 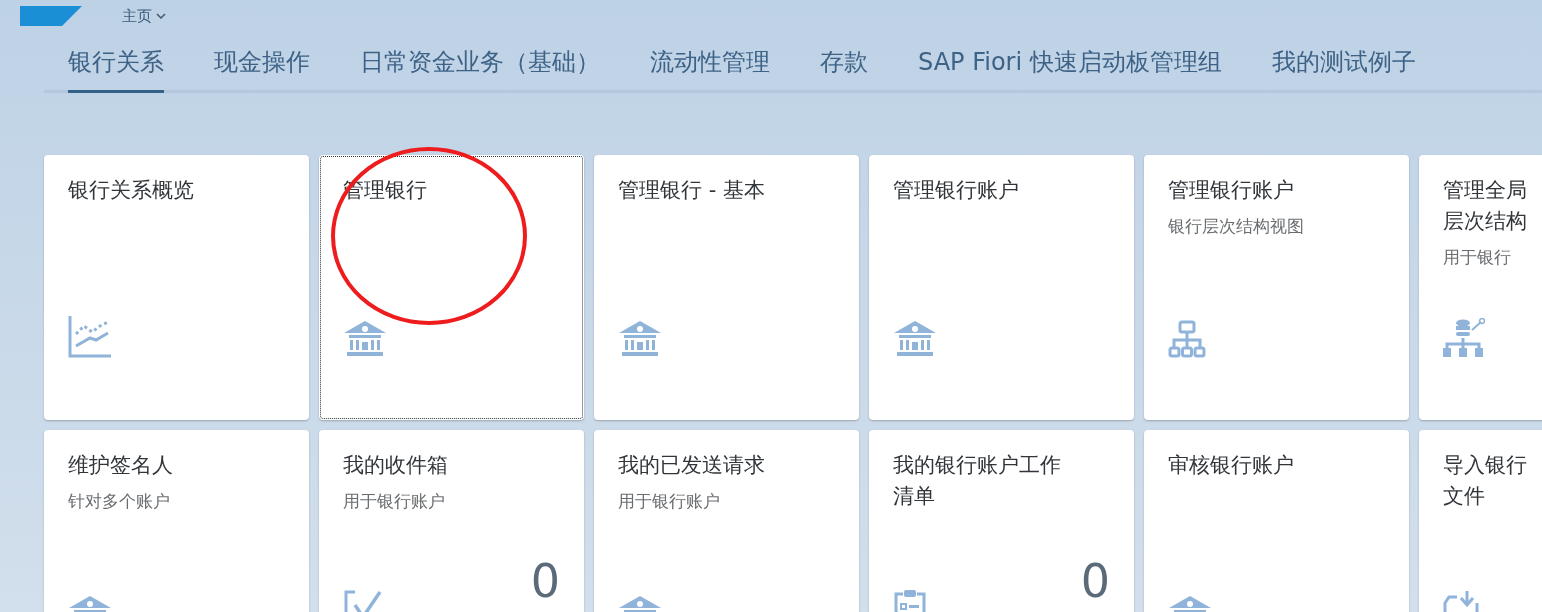 I want to click on tile-title: 文件, so click(x=1464, y=496).